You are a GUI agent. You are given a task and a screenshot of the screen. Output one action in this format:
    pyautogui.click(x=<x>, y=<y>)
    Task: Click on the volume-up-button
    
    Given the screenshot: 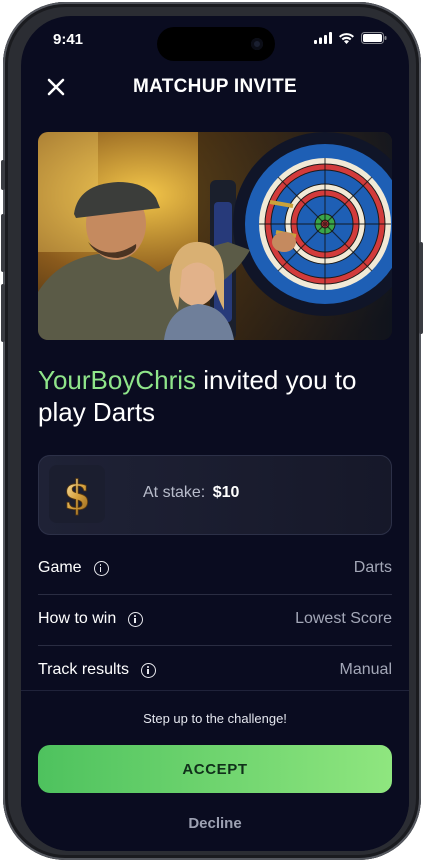 What is the action you would take?
    pyautogui.click(x=3, y=243)
    